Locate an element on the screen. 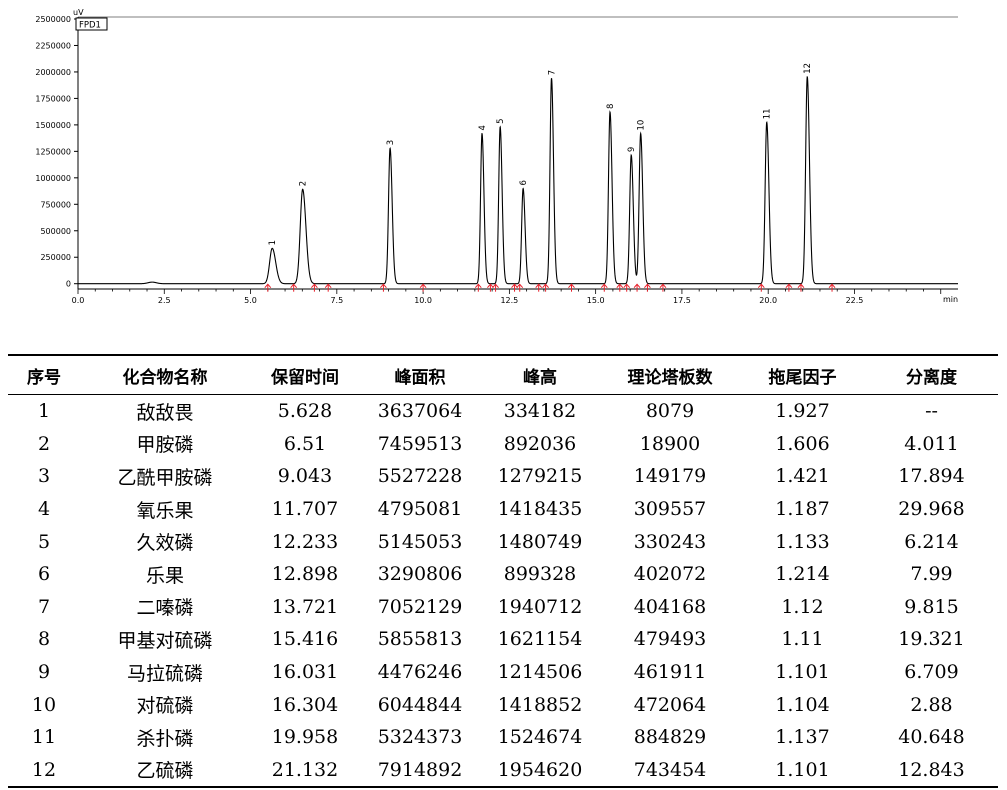 This screenshot has width=1007, height=790. x-tick-label: 15.0 is located at coordinates (596, 300).